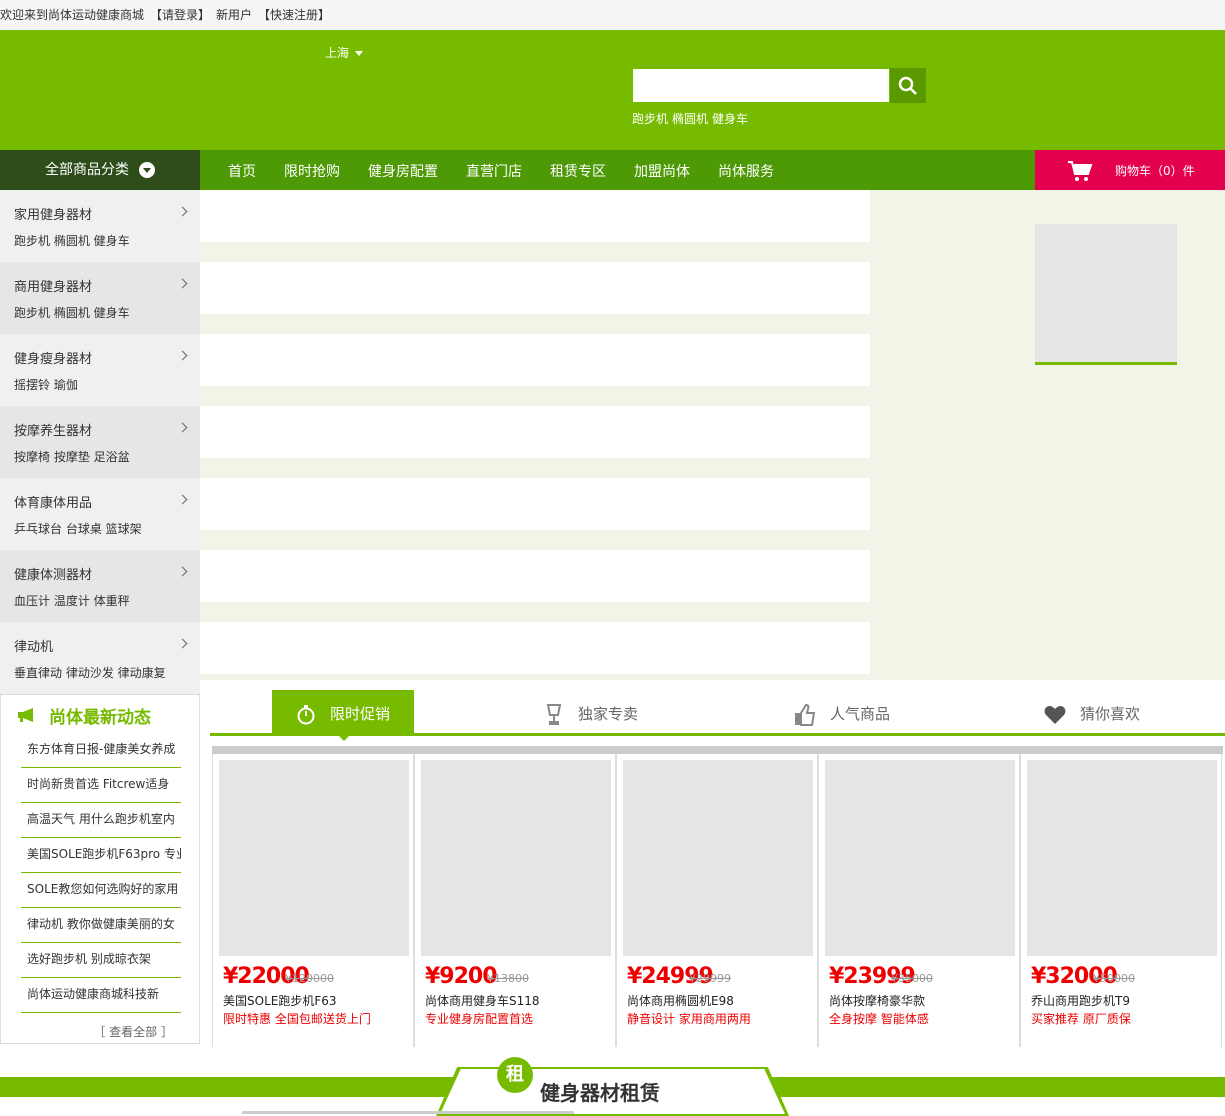 The width and height of the screenshot is (1225, 1116). Describe the element at coordinates (101, 750) in the screenshot. I see `news-item: 东方体育日报-健康美女养成` at that location.